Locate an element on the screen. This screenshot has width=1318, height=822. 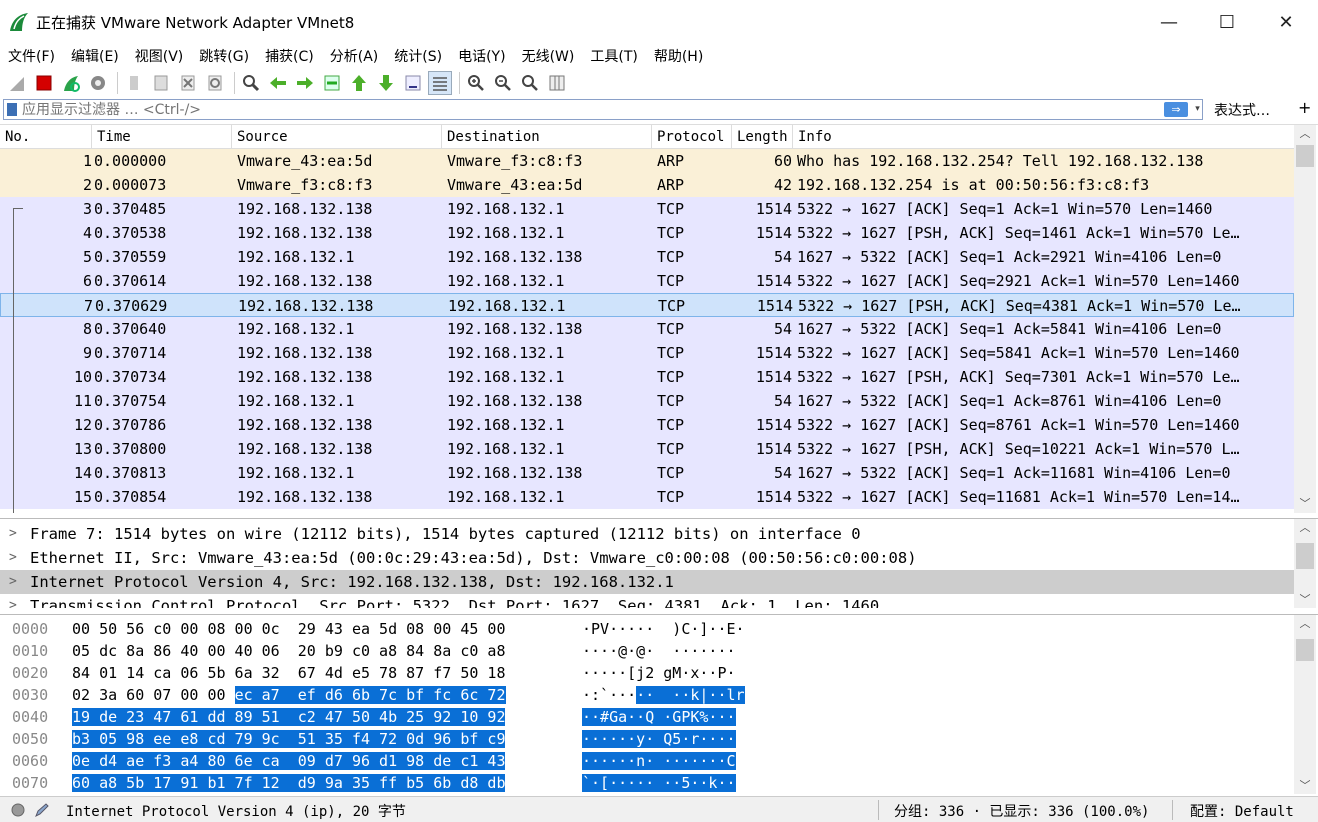
filter-history-dropdown-icon: ▾ is located at coordinates (1197, 109).